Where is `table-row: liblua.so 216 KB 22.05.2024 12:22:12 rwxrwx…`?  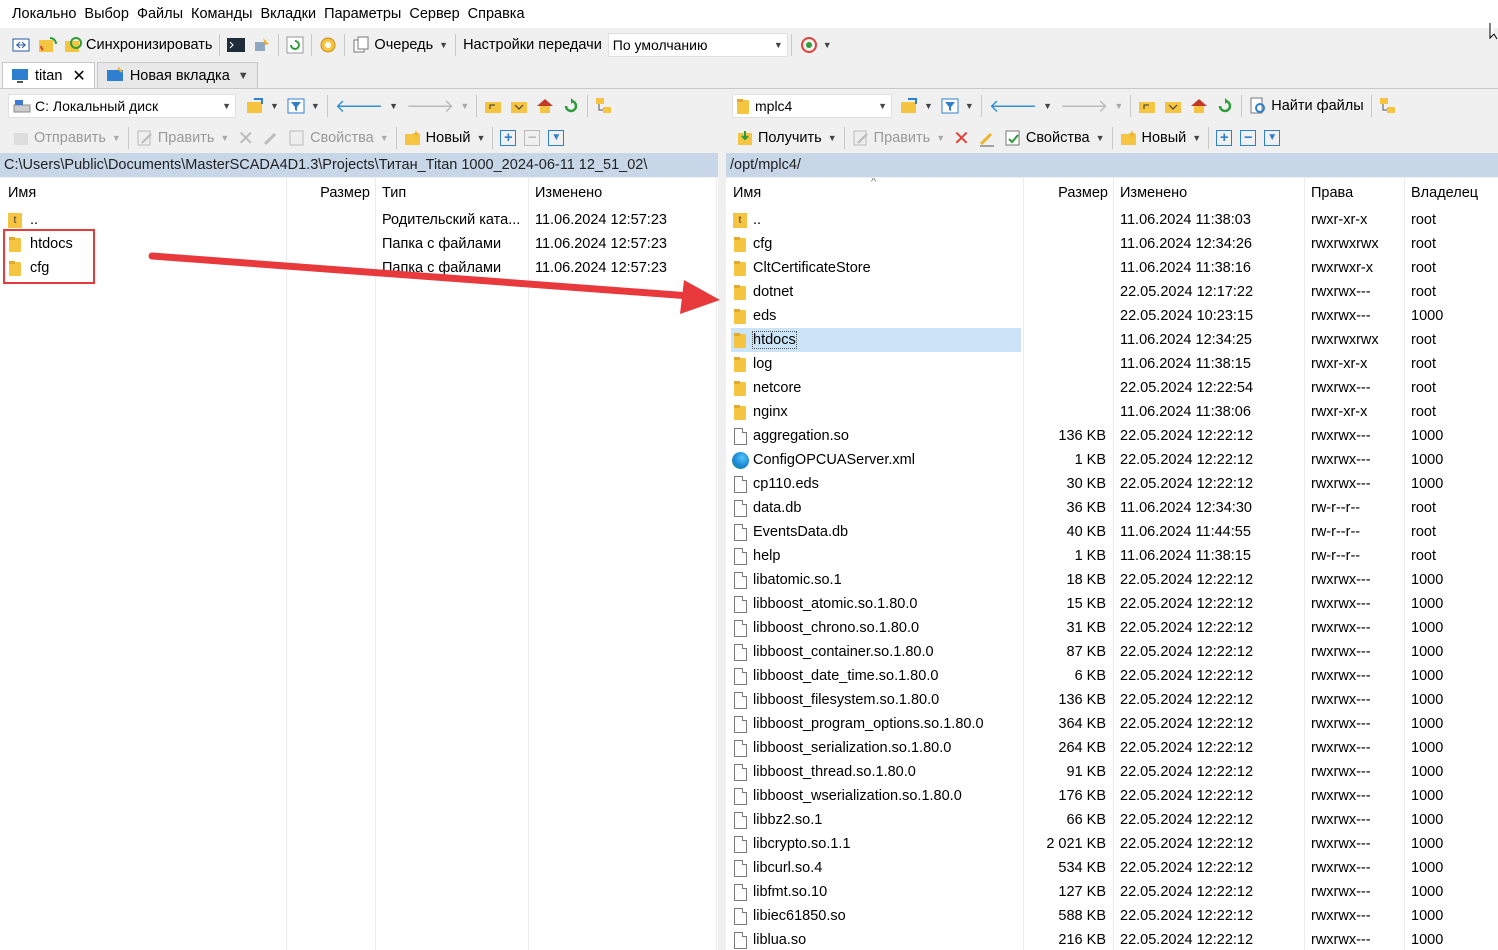
table-row: liblua.so 216 KB 22.05.2024 12:22:12 rwxrwx… is located at coordinates (1112, 939).